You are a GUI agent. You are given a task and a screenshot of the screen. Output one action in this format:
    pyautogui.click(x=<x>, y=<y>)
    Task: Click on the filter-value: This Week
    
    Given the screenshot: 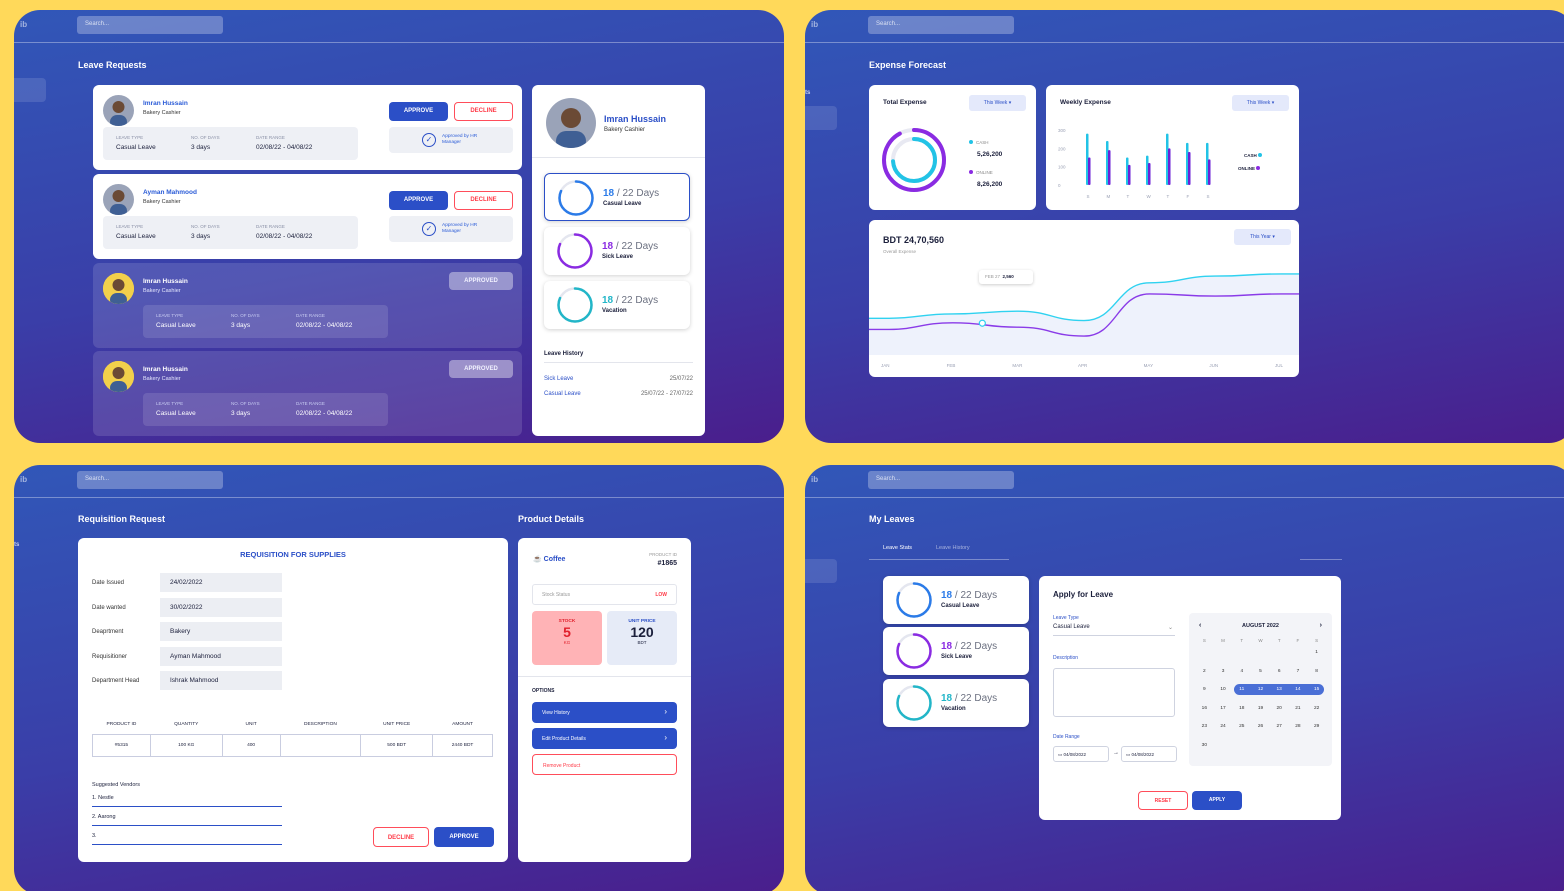 What is the action you would take?
    pyautogui.click(x=1258, y=103)
    